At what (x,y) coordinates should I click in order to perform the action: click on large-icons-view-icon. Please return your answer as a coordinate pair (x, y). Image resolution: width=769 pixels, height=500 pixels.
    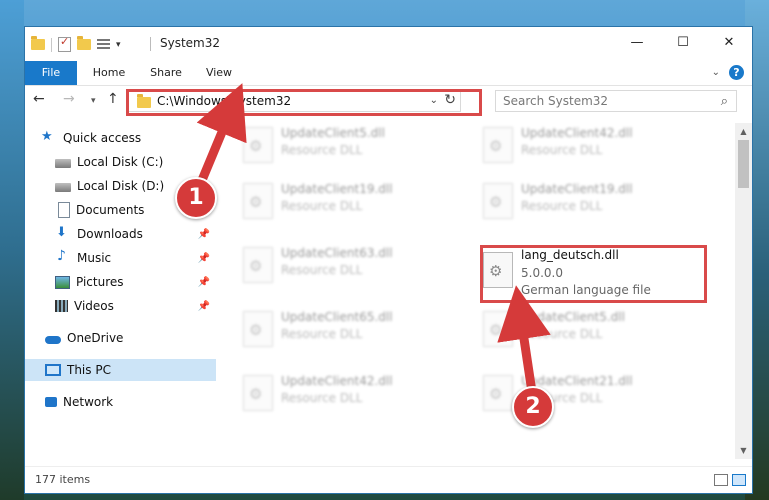
    Looking at the image, I should click on (739, 480).